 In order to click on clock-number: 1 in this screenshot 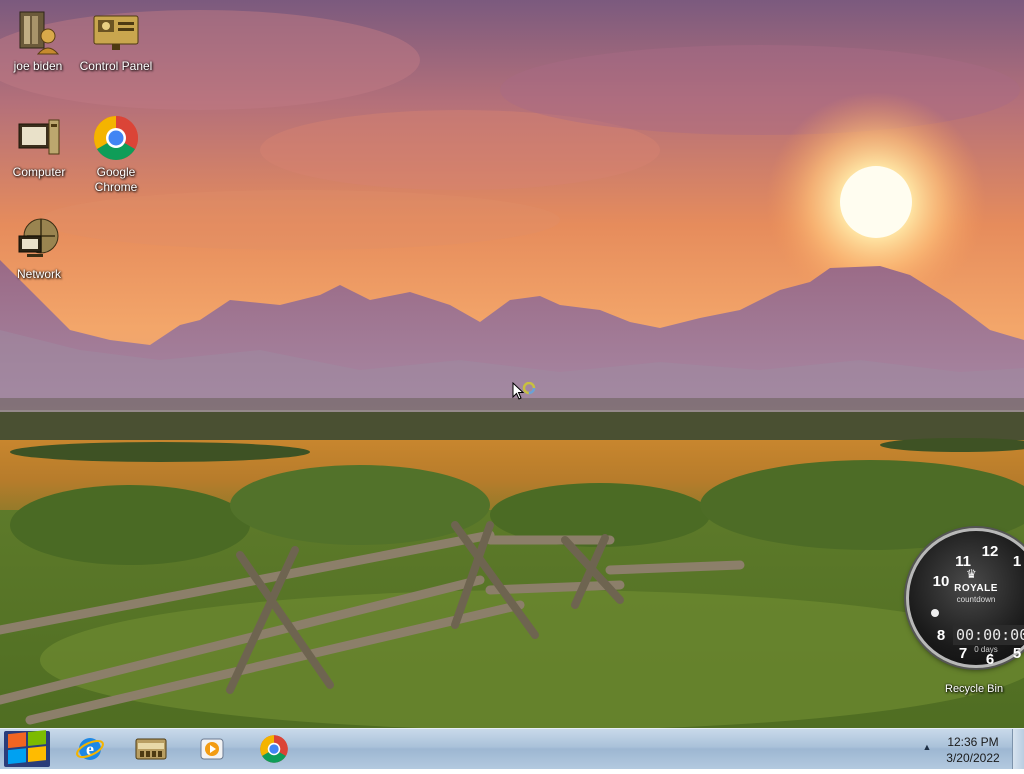, I will do `click(1017, 561)`.